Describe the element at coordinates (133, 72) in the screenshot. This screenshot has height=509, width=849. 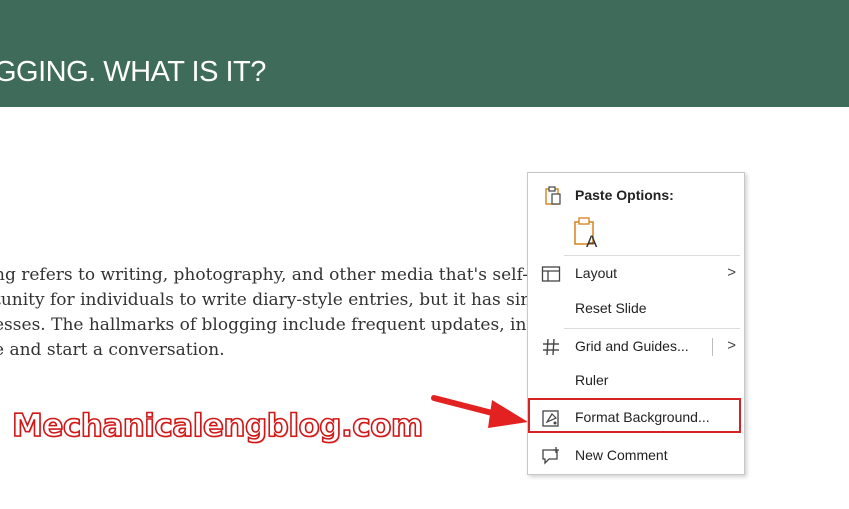
I see `slide-title: GGING. WHAT IS IT?` at that location.